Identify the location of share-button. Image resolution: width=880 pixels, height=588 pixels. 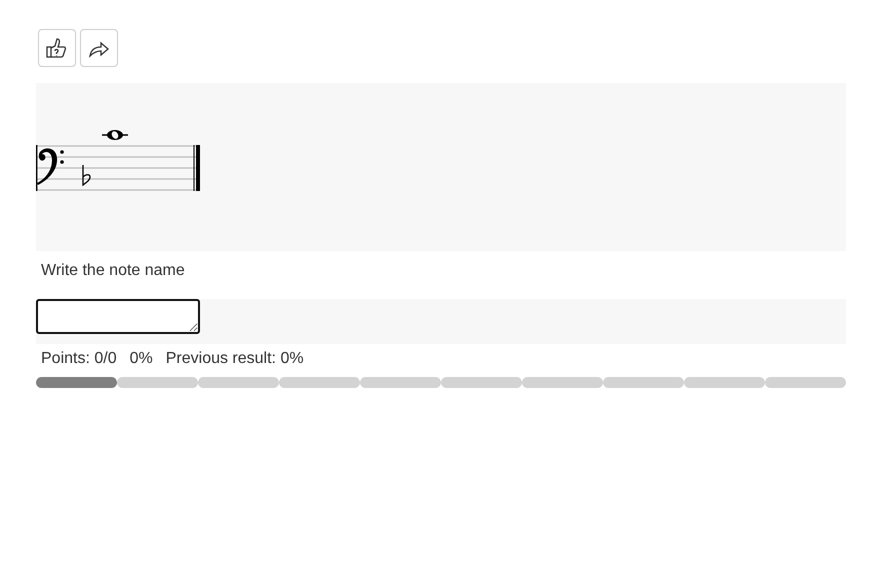
(99, 48).